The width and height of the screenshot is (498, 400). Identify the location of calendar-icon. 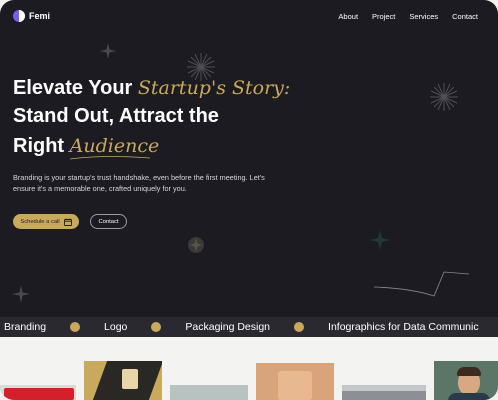
(67, 222).